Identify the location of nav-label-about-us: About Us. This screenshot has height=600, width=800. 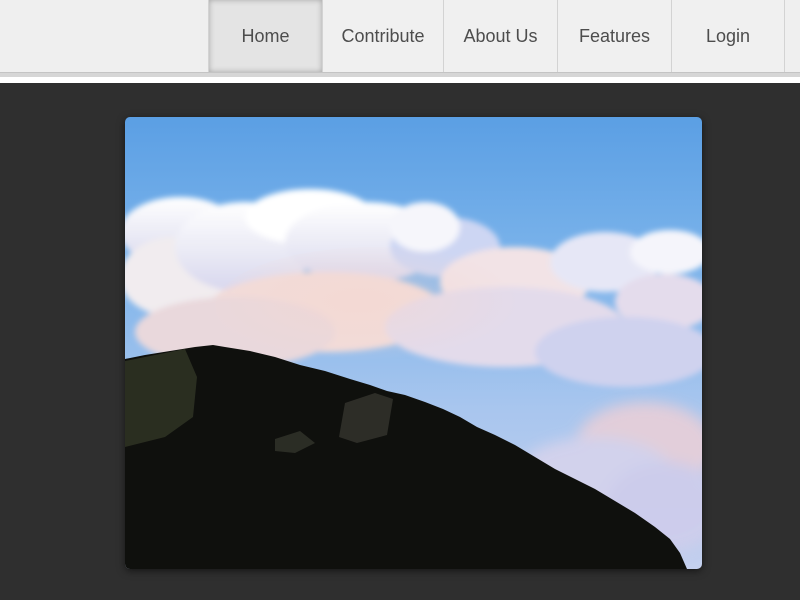
(500, 35).